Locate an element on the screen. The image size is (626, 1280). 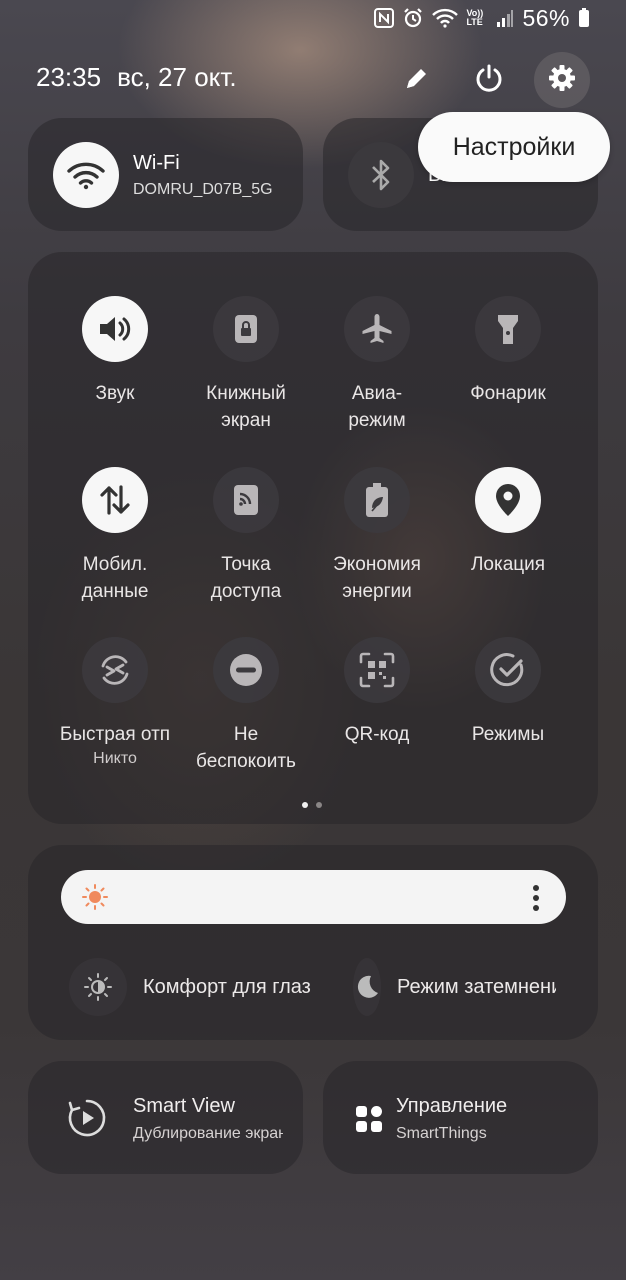
tile-label-group: Авиа- режим is located at coordinates (377, 407).